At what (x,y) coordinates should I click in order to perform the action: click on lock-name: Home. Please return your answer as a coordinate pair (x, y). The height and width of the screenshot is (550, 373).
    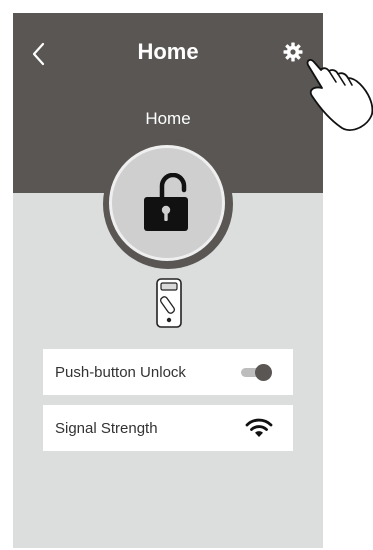
    Looking at the image, I should click on (168, 118).